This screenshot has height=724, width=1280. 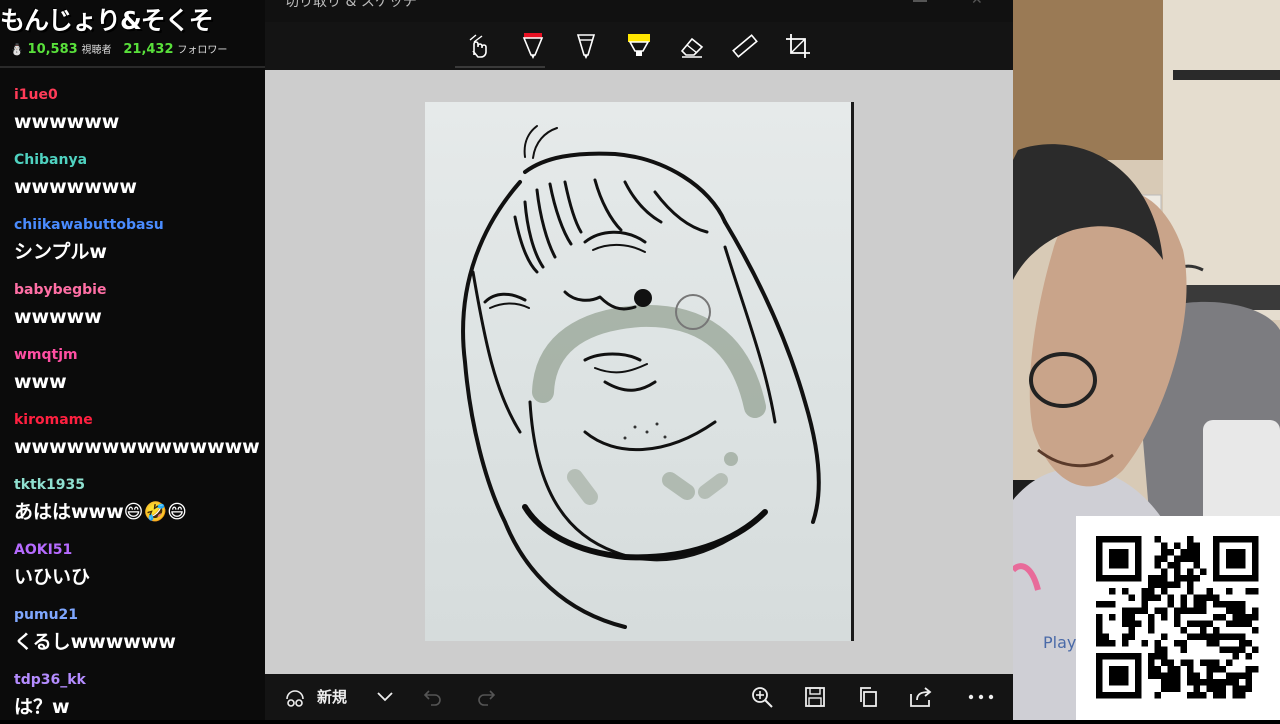 What do you see at coordinates (148, 49) in the screenshot?
I see `followers-count: 21,432` at bounding box center [148, 49].